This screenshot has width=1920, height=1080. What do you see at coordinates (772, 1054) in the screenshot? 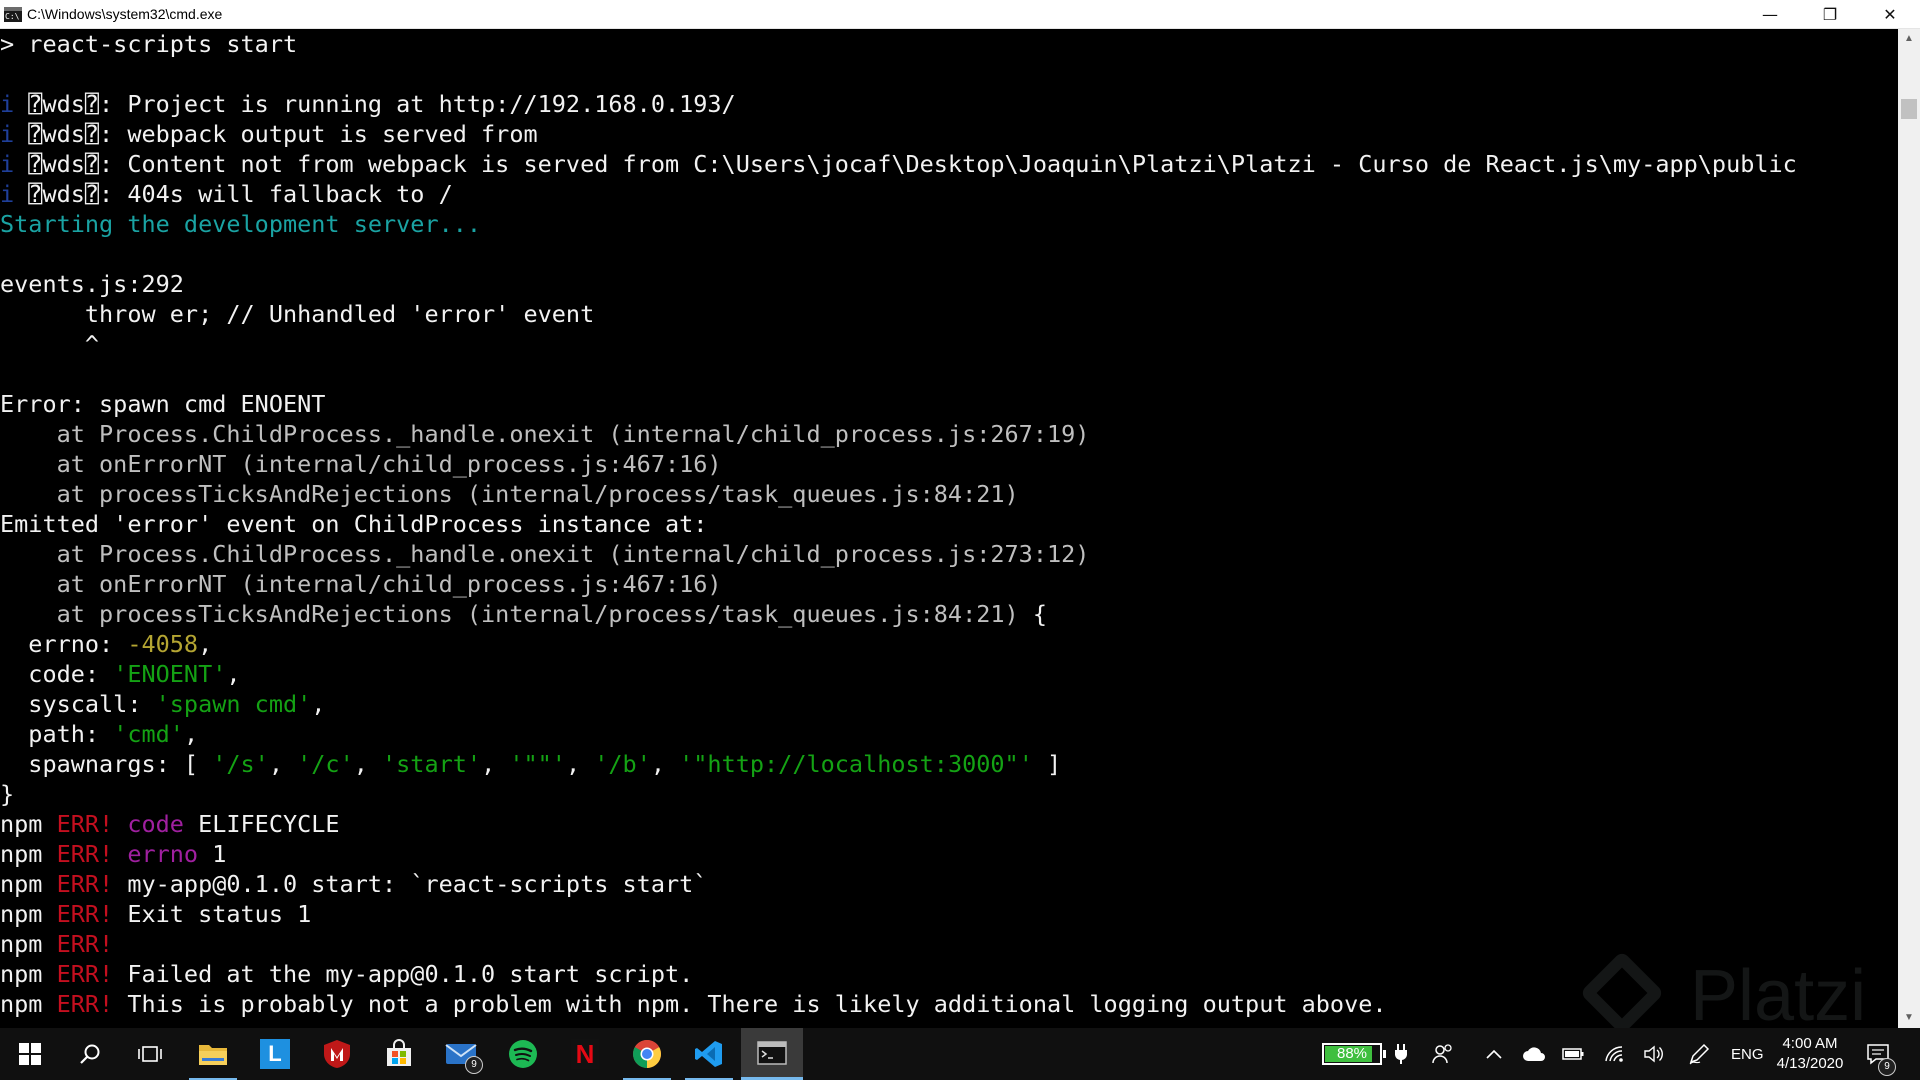
I see `taskbar-cmd` at bounding box center [772, 1054].